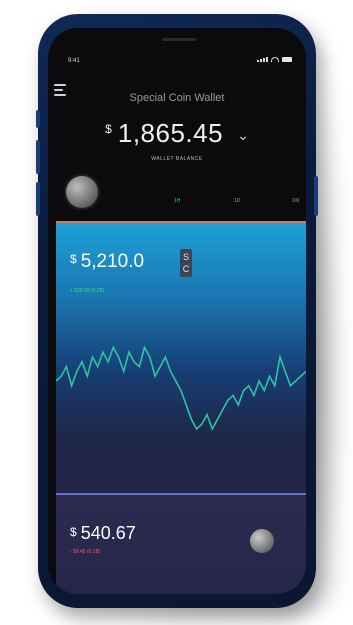 The height and width of the screenshot is (625, 353). Describe the element at coordinates (181, 543) in the screenshot. I see `secondary-coin-card: $ 540.67 - $9.45 (0.18)` at that location.